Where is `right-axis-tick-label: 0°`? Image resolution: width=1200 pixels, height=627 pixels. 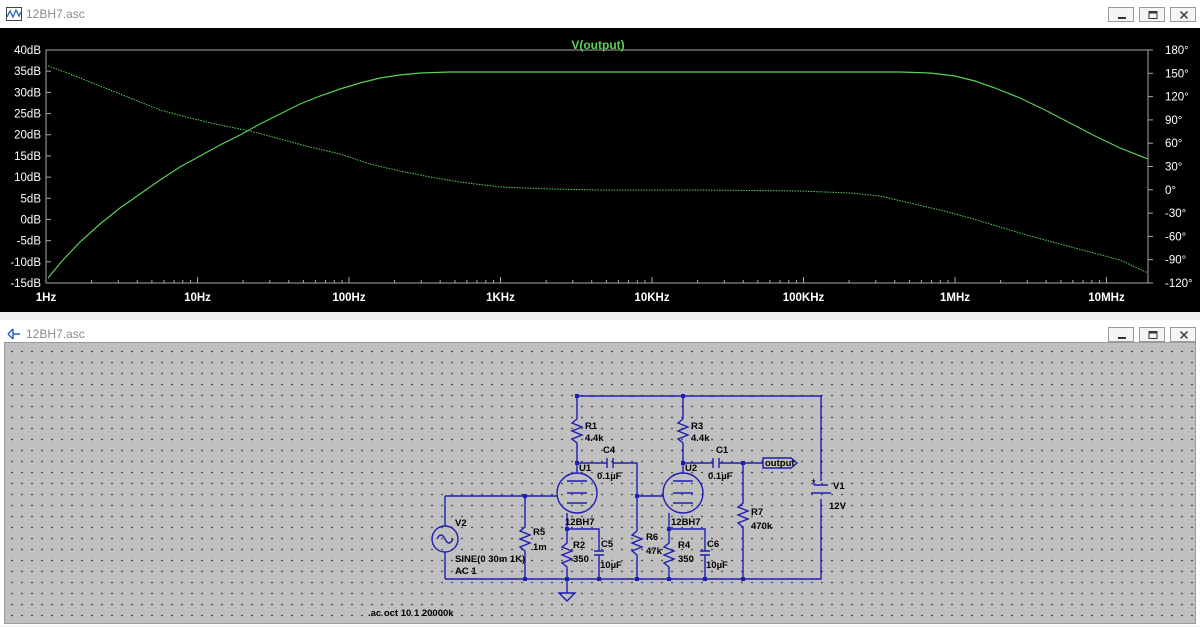
right-axis-tick-label: 0° is located at coordinates (1170, 191).